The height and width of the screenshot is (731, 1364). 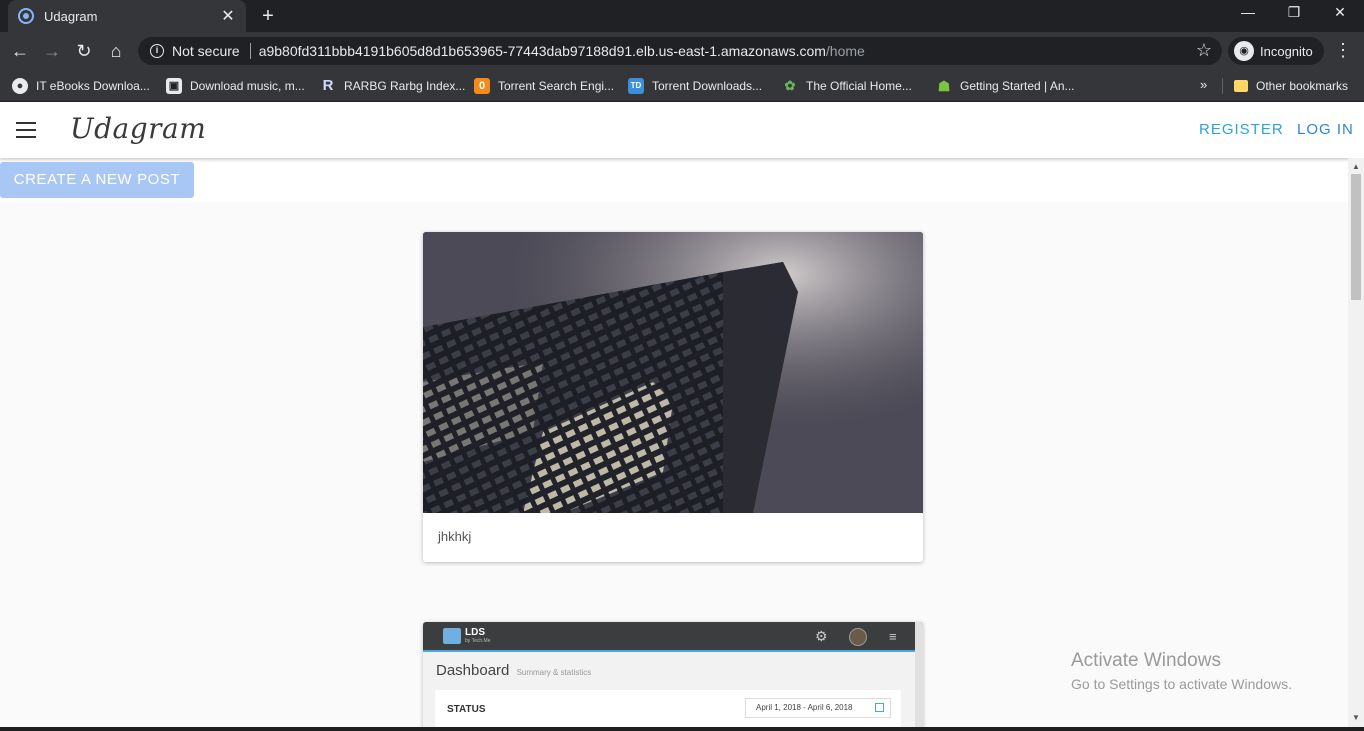 I want to click on r-logo-icon: R, so click(x=328, y=85).